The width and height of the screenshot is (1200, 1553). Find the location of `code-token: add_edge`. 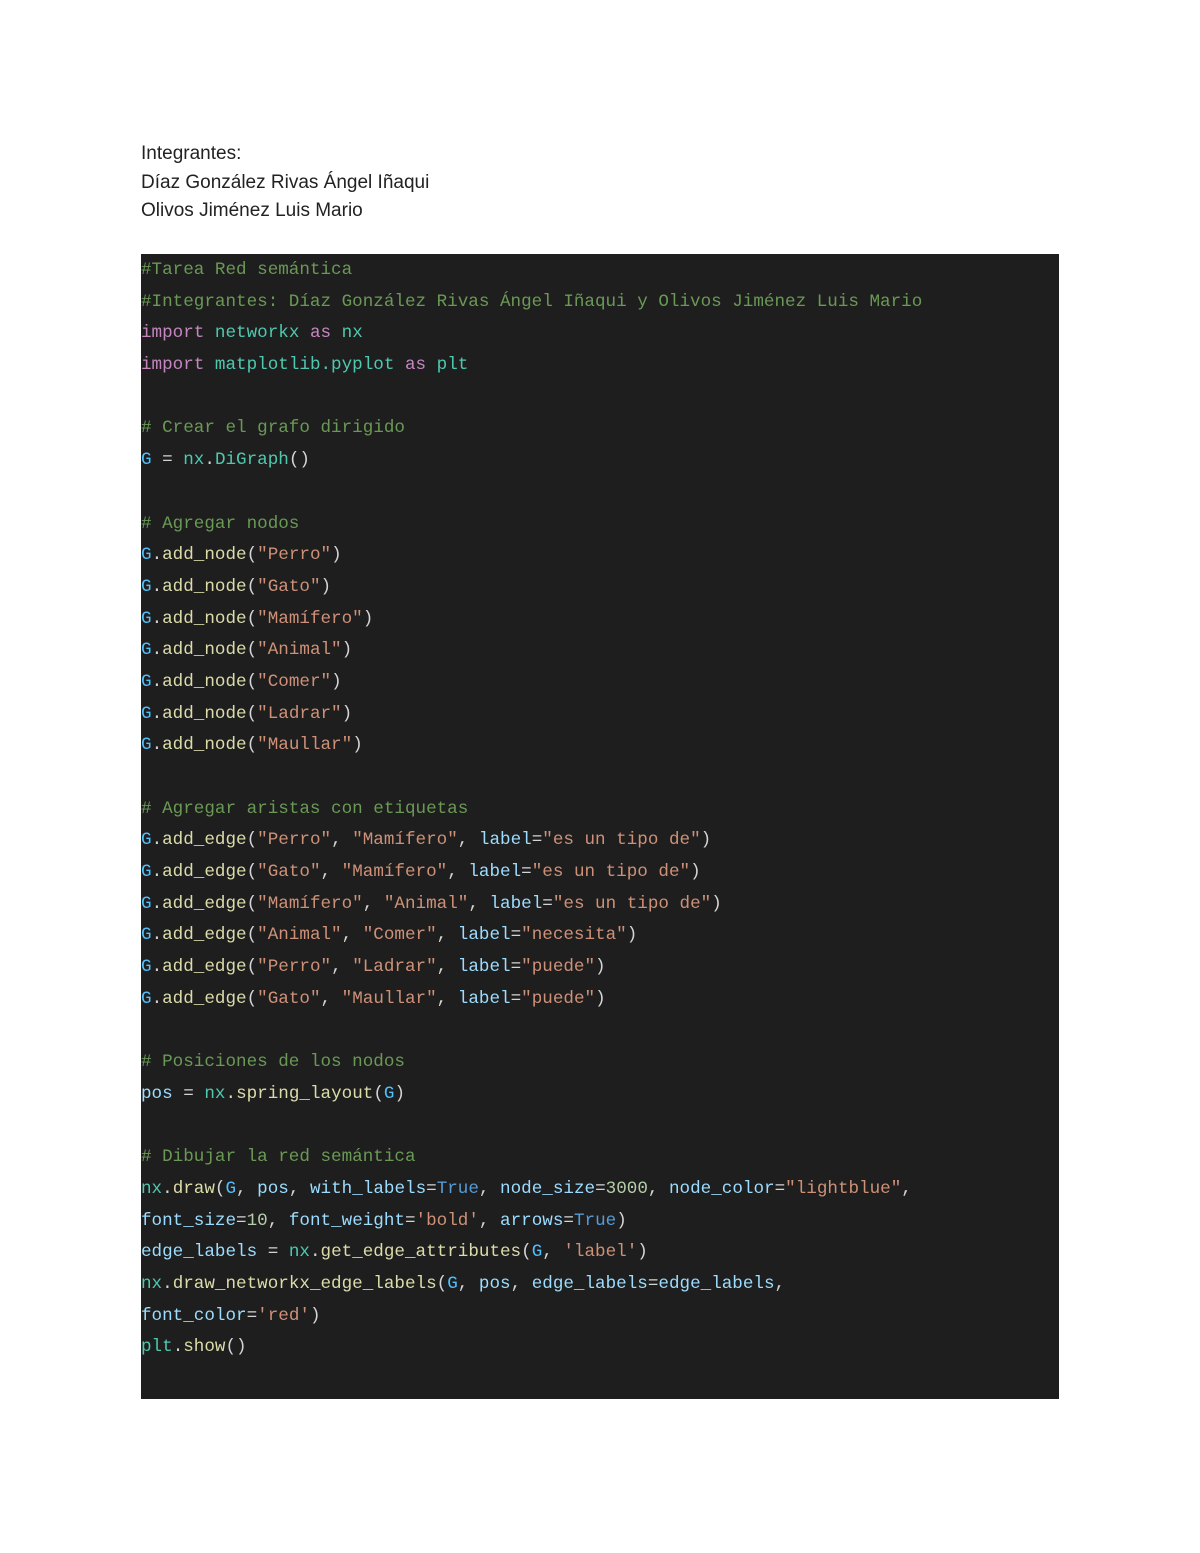

code-token: add_edge is located at coordinates (204, 967).